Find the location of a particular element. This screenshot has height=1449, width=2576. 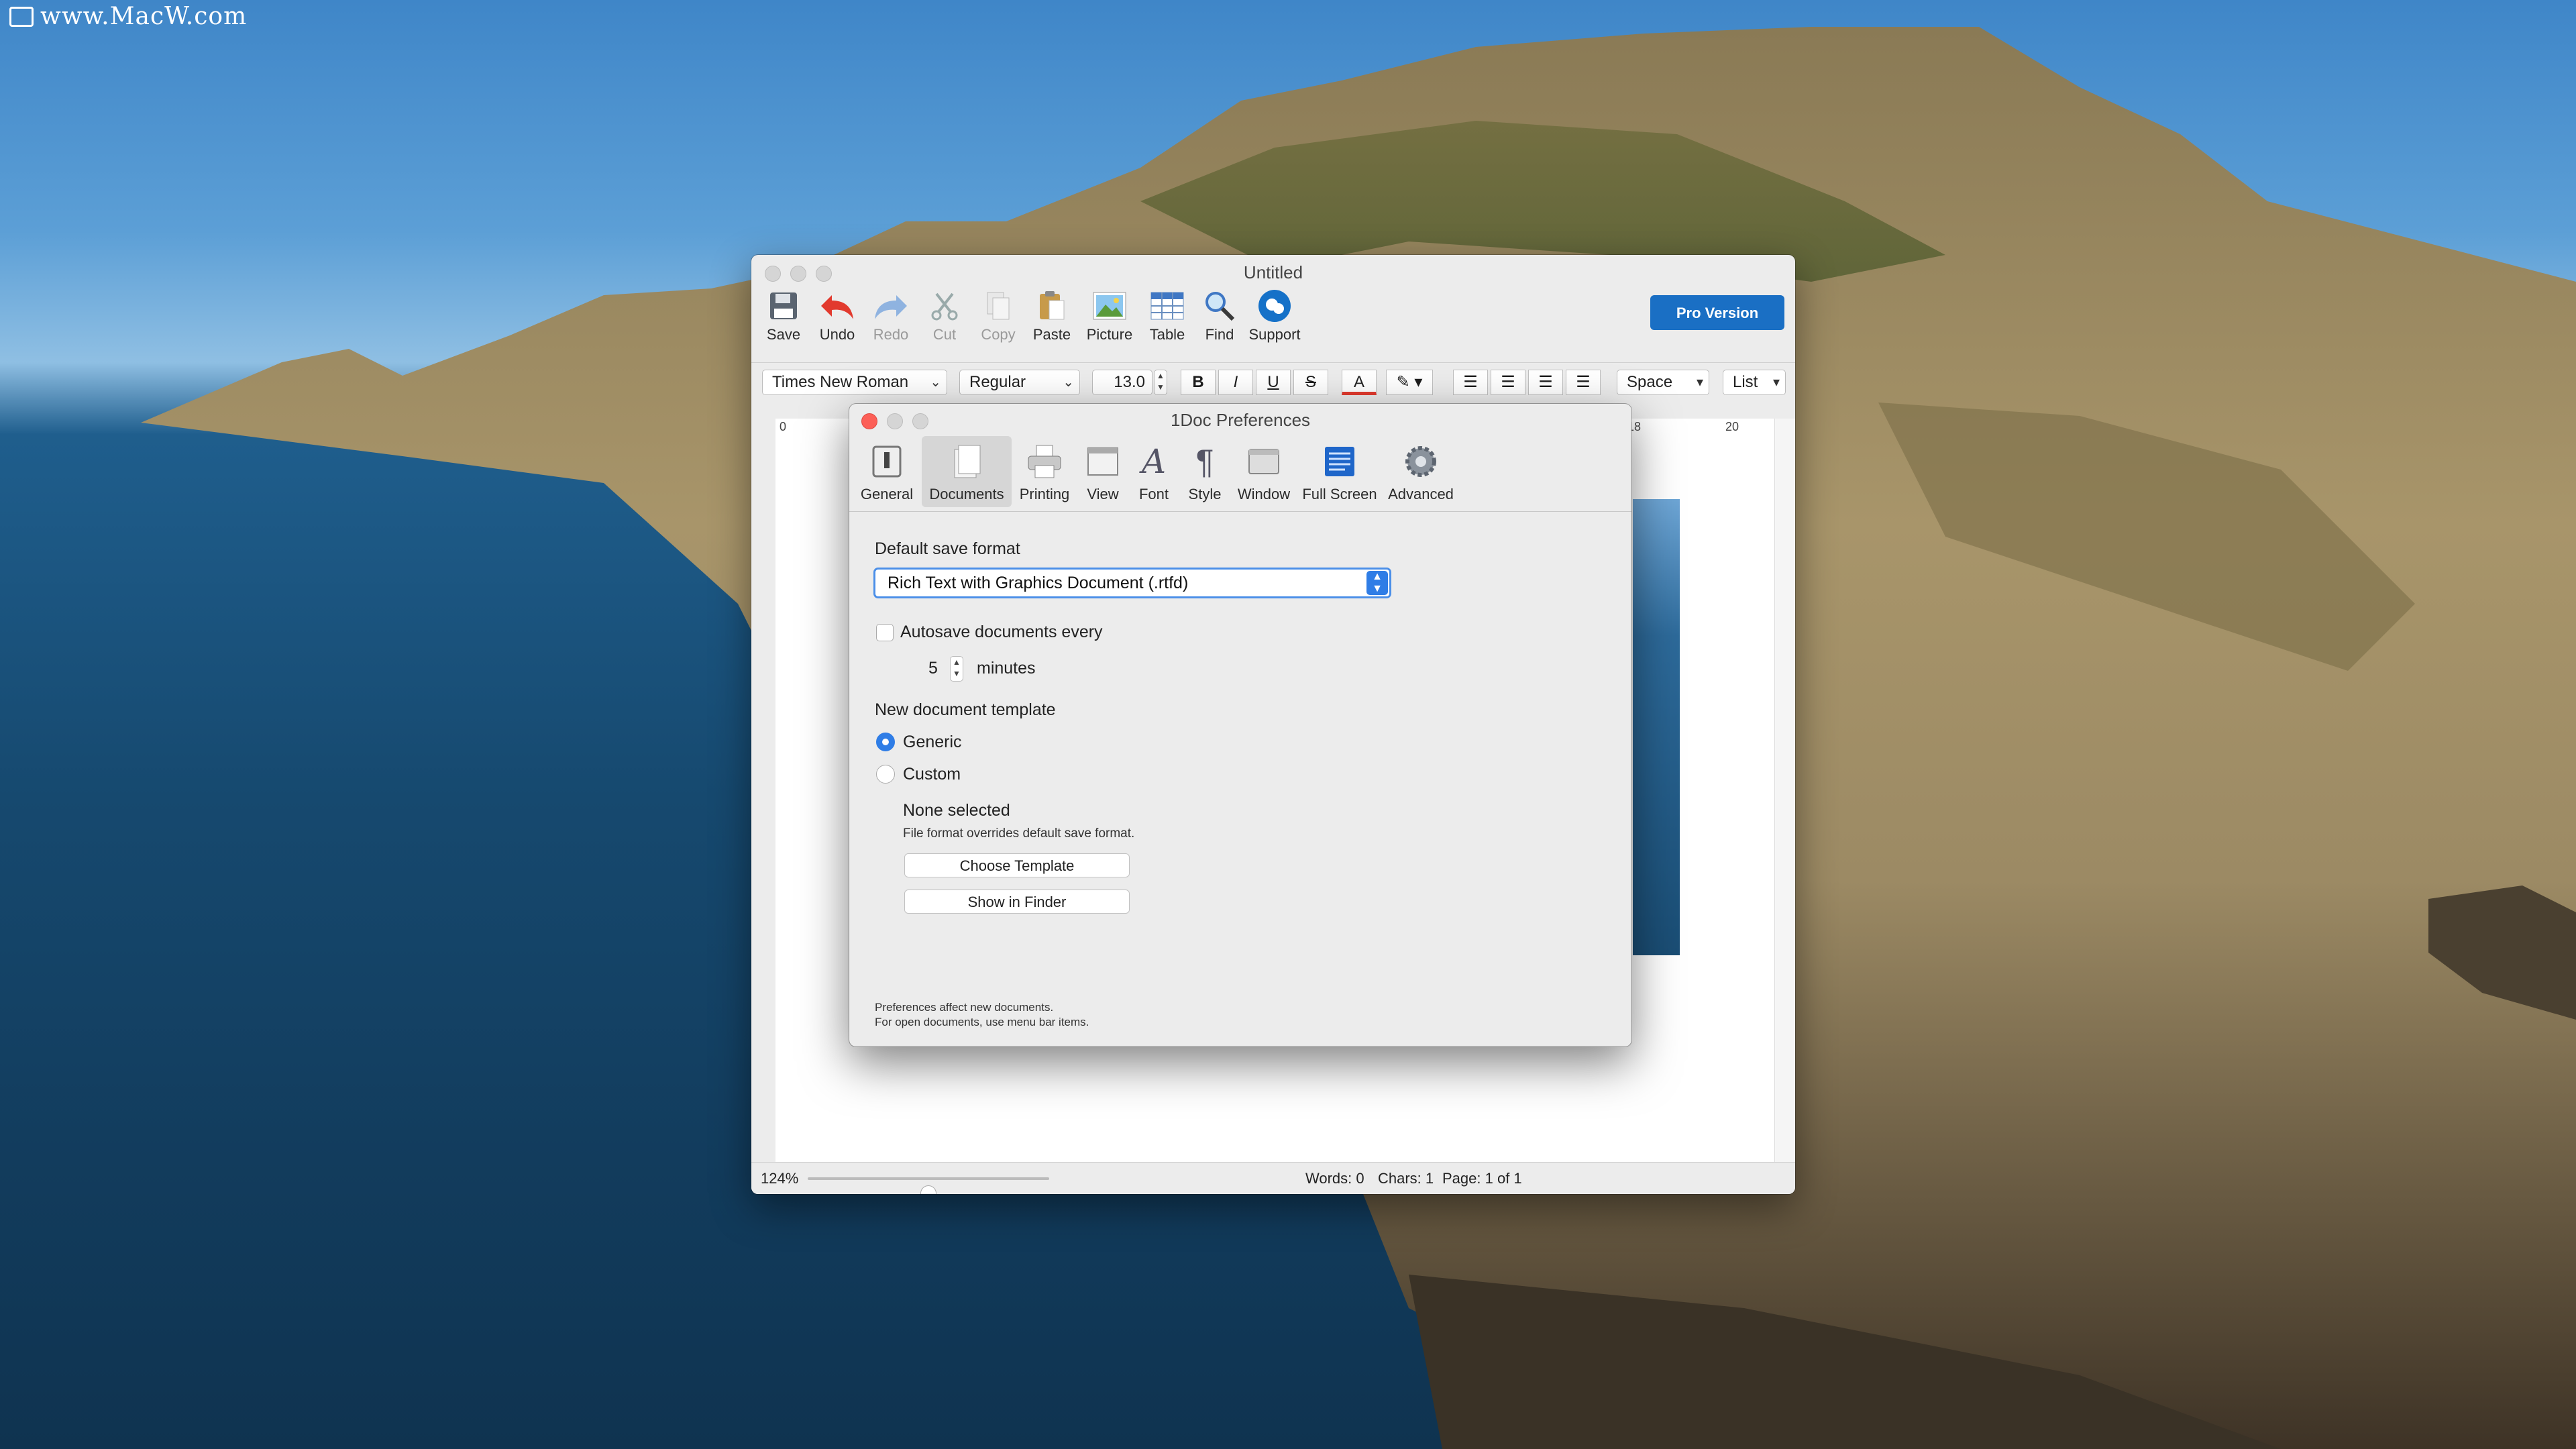

scissors-icon is located at coordinates (944, 306).